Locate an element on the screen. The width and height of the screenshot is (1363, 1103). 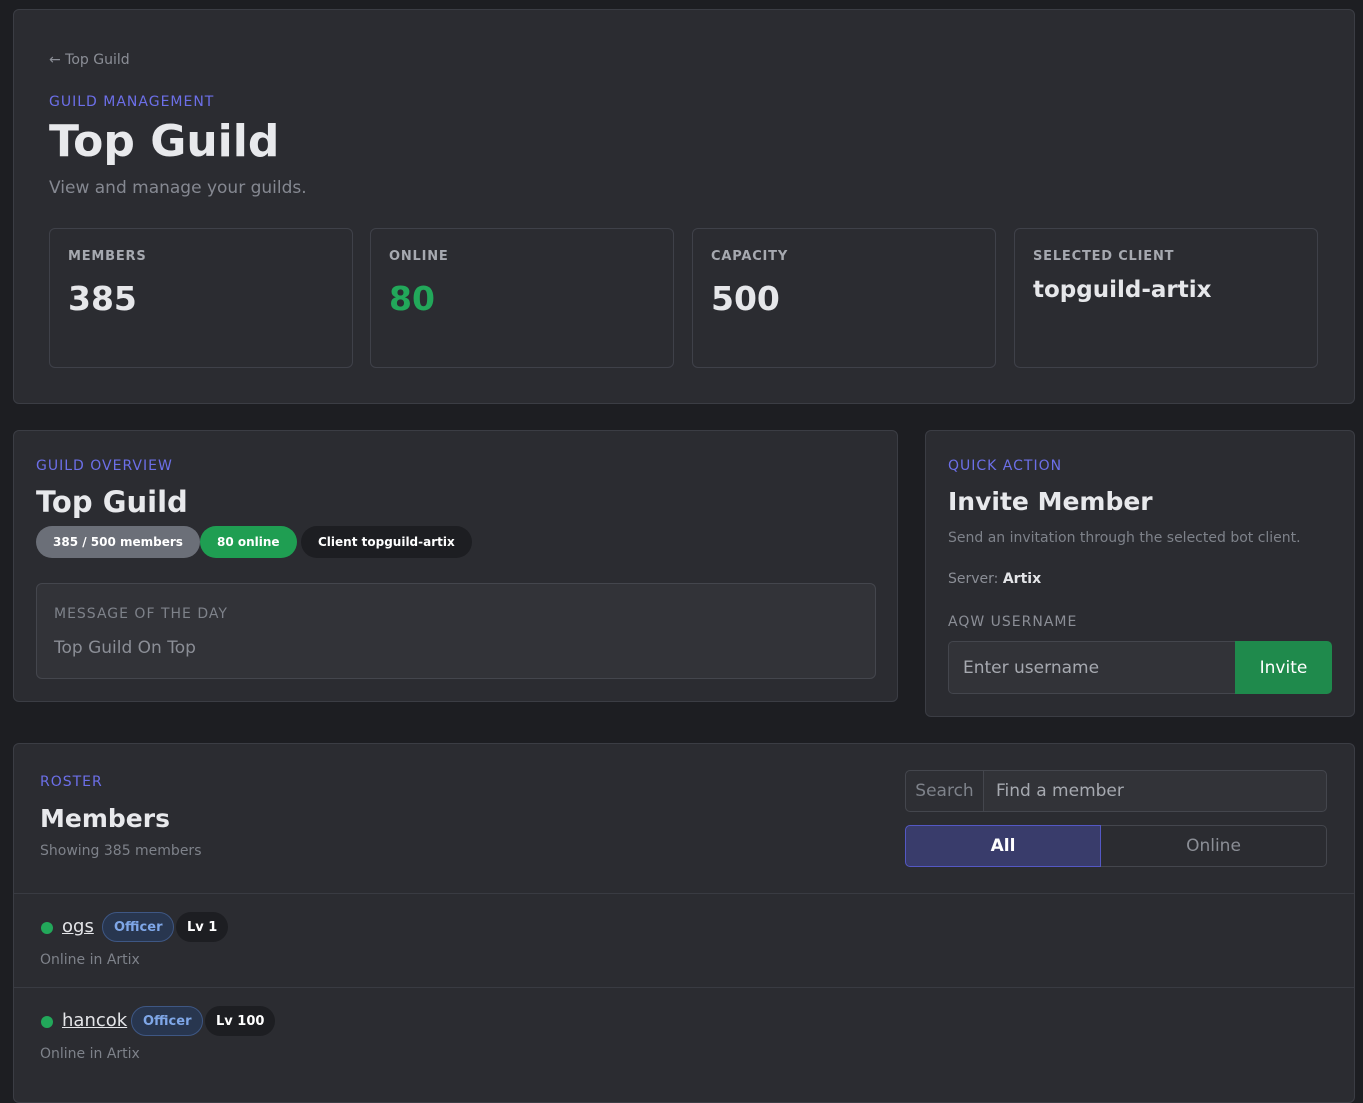
search-input is located at coordinates (1155, 791).